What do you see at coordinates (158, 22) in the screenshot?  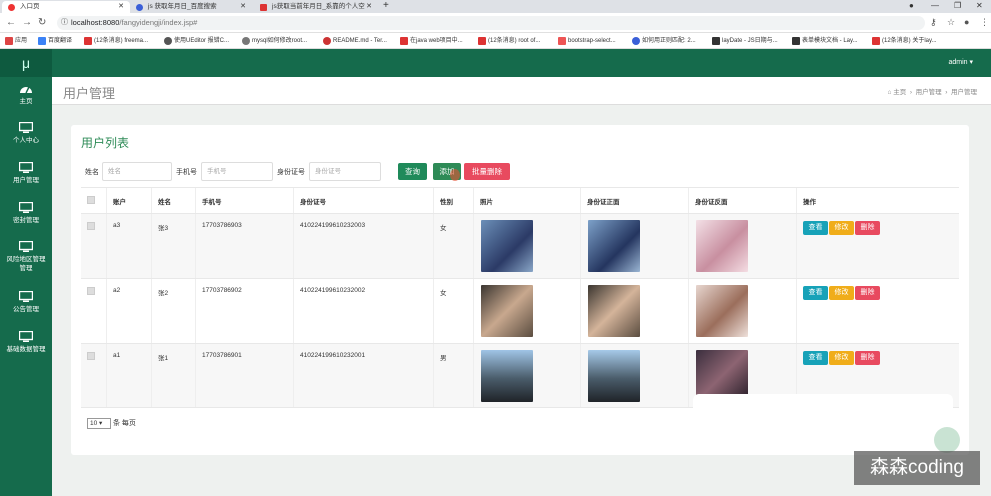 I see `url-path: /fangyidengji/index.jsp#` at bounding box center [158, 22].